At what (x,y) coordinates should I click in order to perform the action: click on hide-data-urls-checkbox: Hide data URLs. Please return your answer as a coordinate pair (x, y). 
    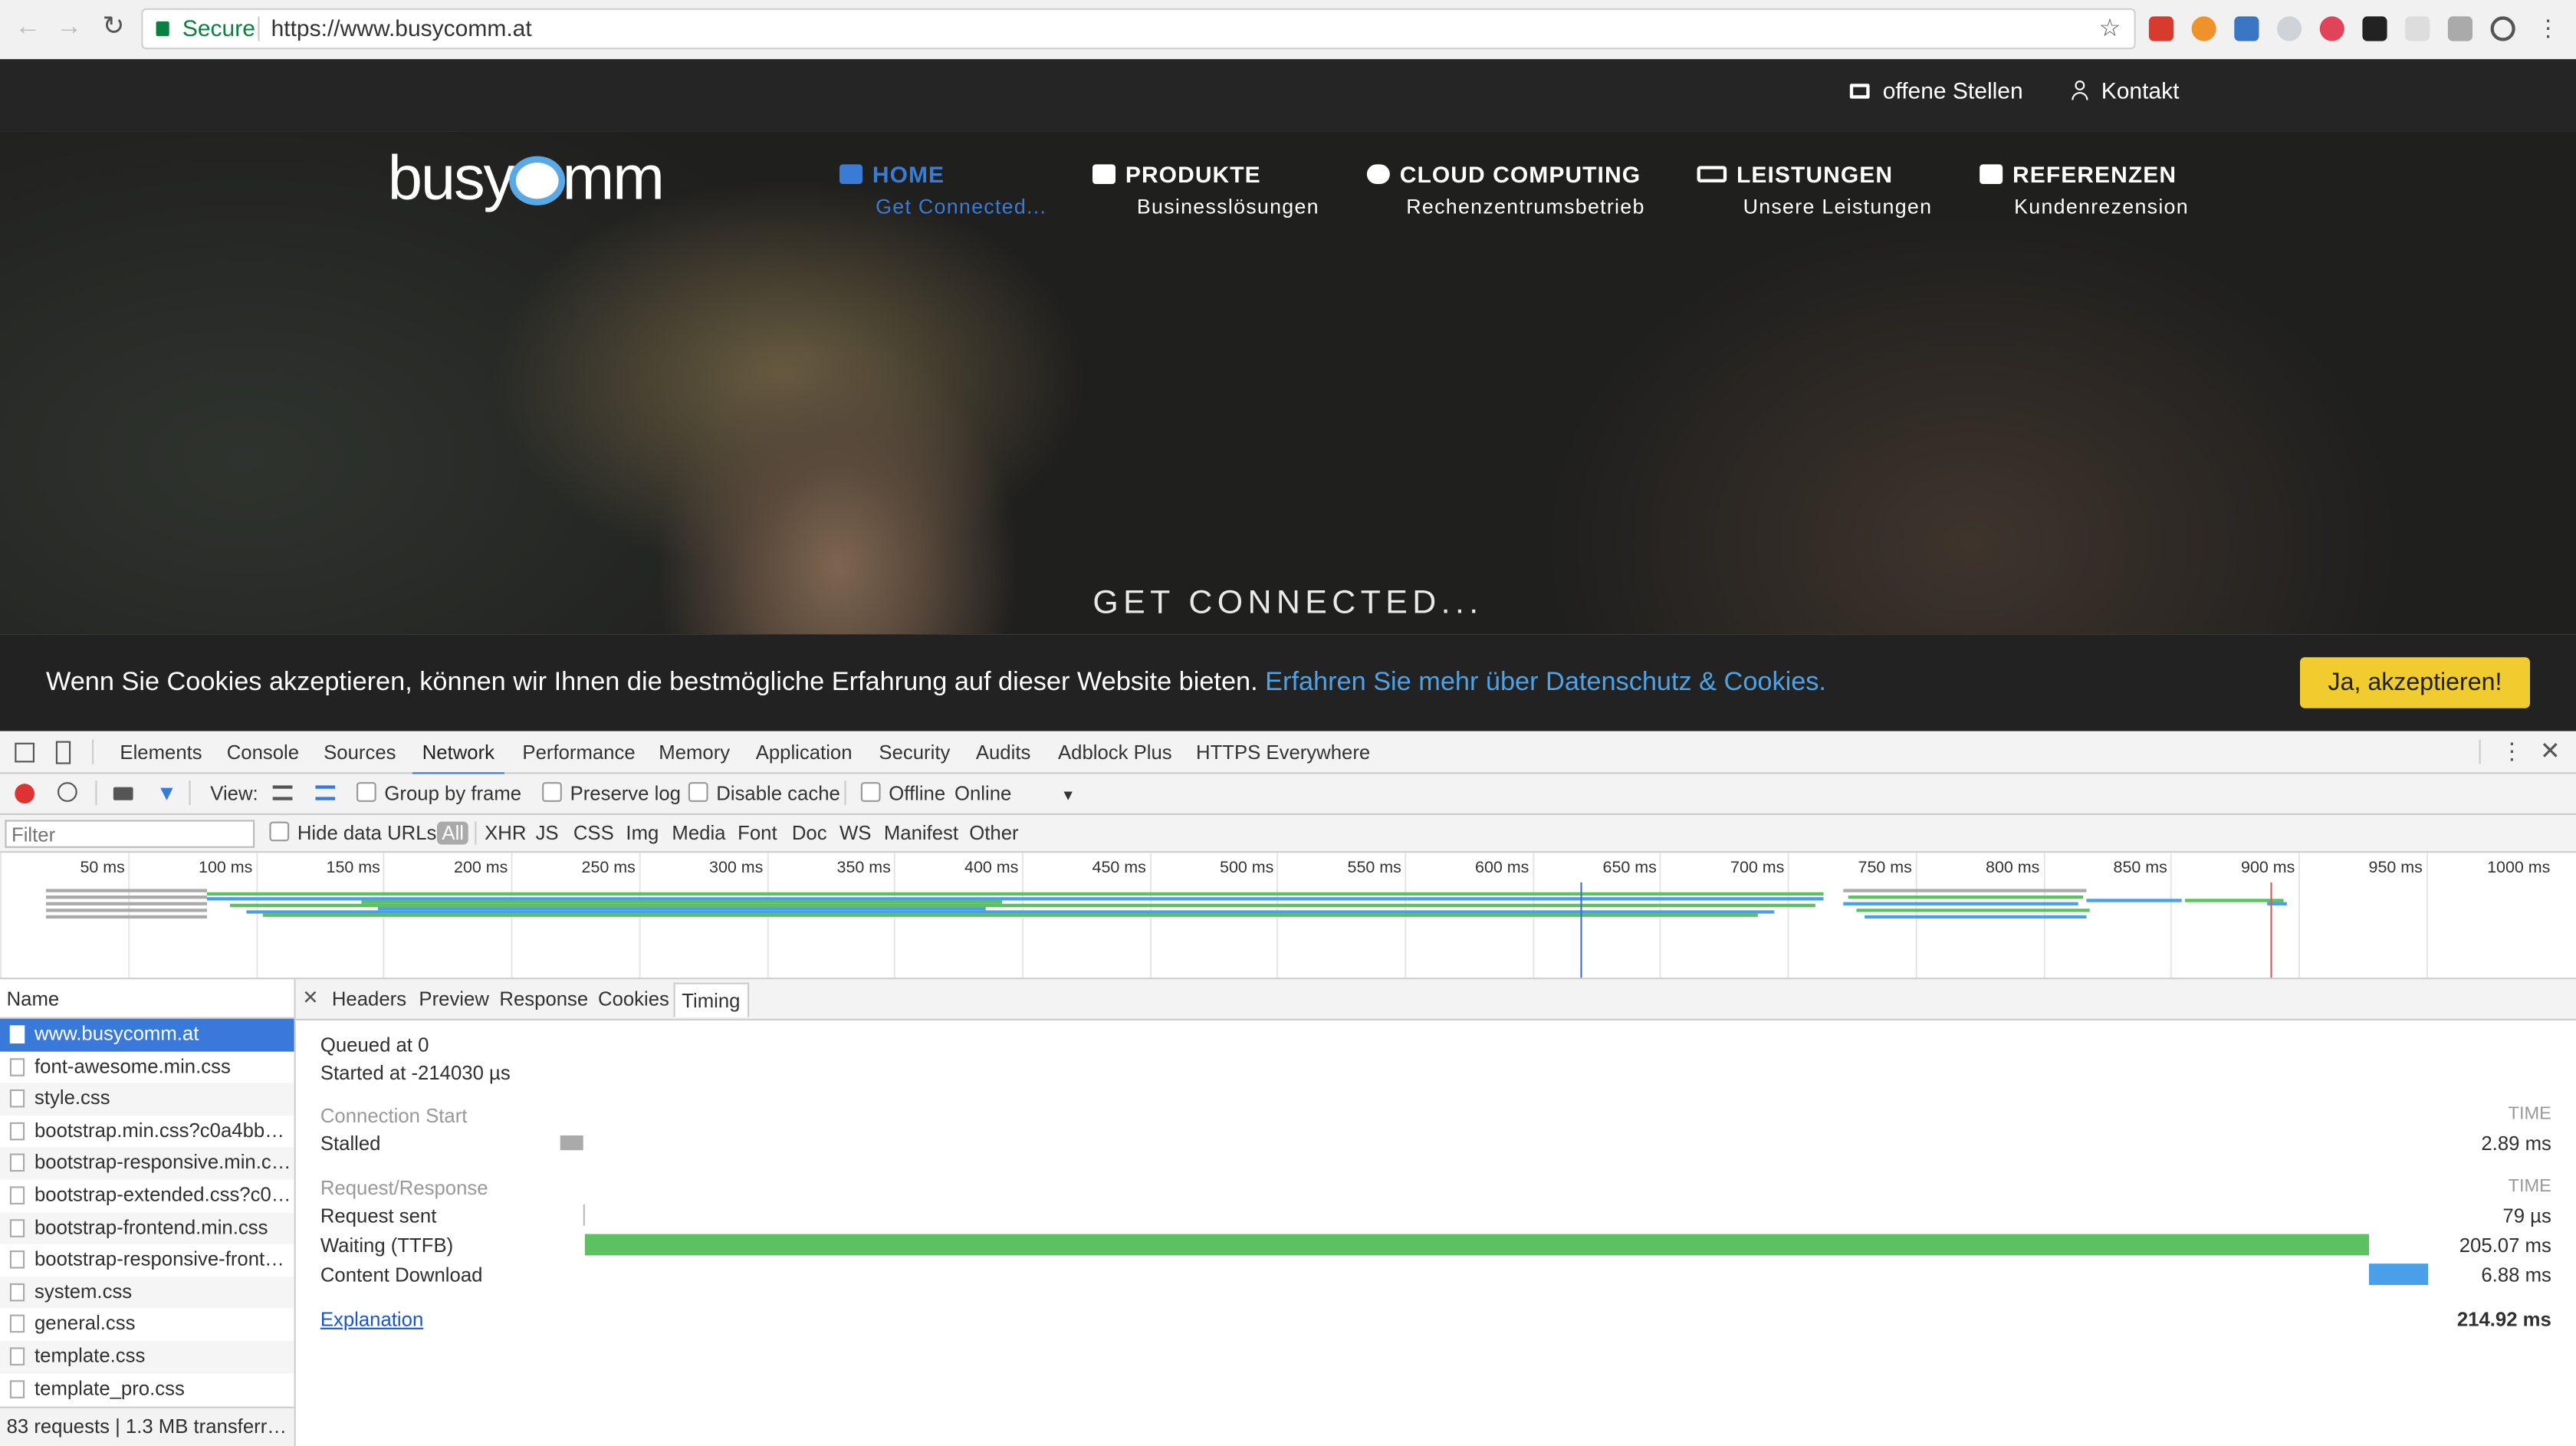
    Looking at the image, I should click on (353, 833).